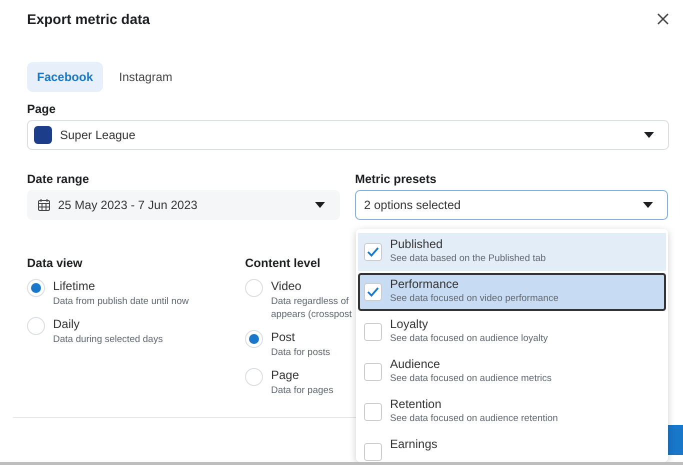 This screenshot has height=465, width=683. What do you see at coordinates (121, 301) in the screenshot?
I see `option-description: Data from publish date until now` at bounding box center [121, 301].